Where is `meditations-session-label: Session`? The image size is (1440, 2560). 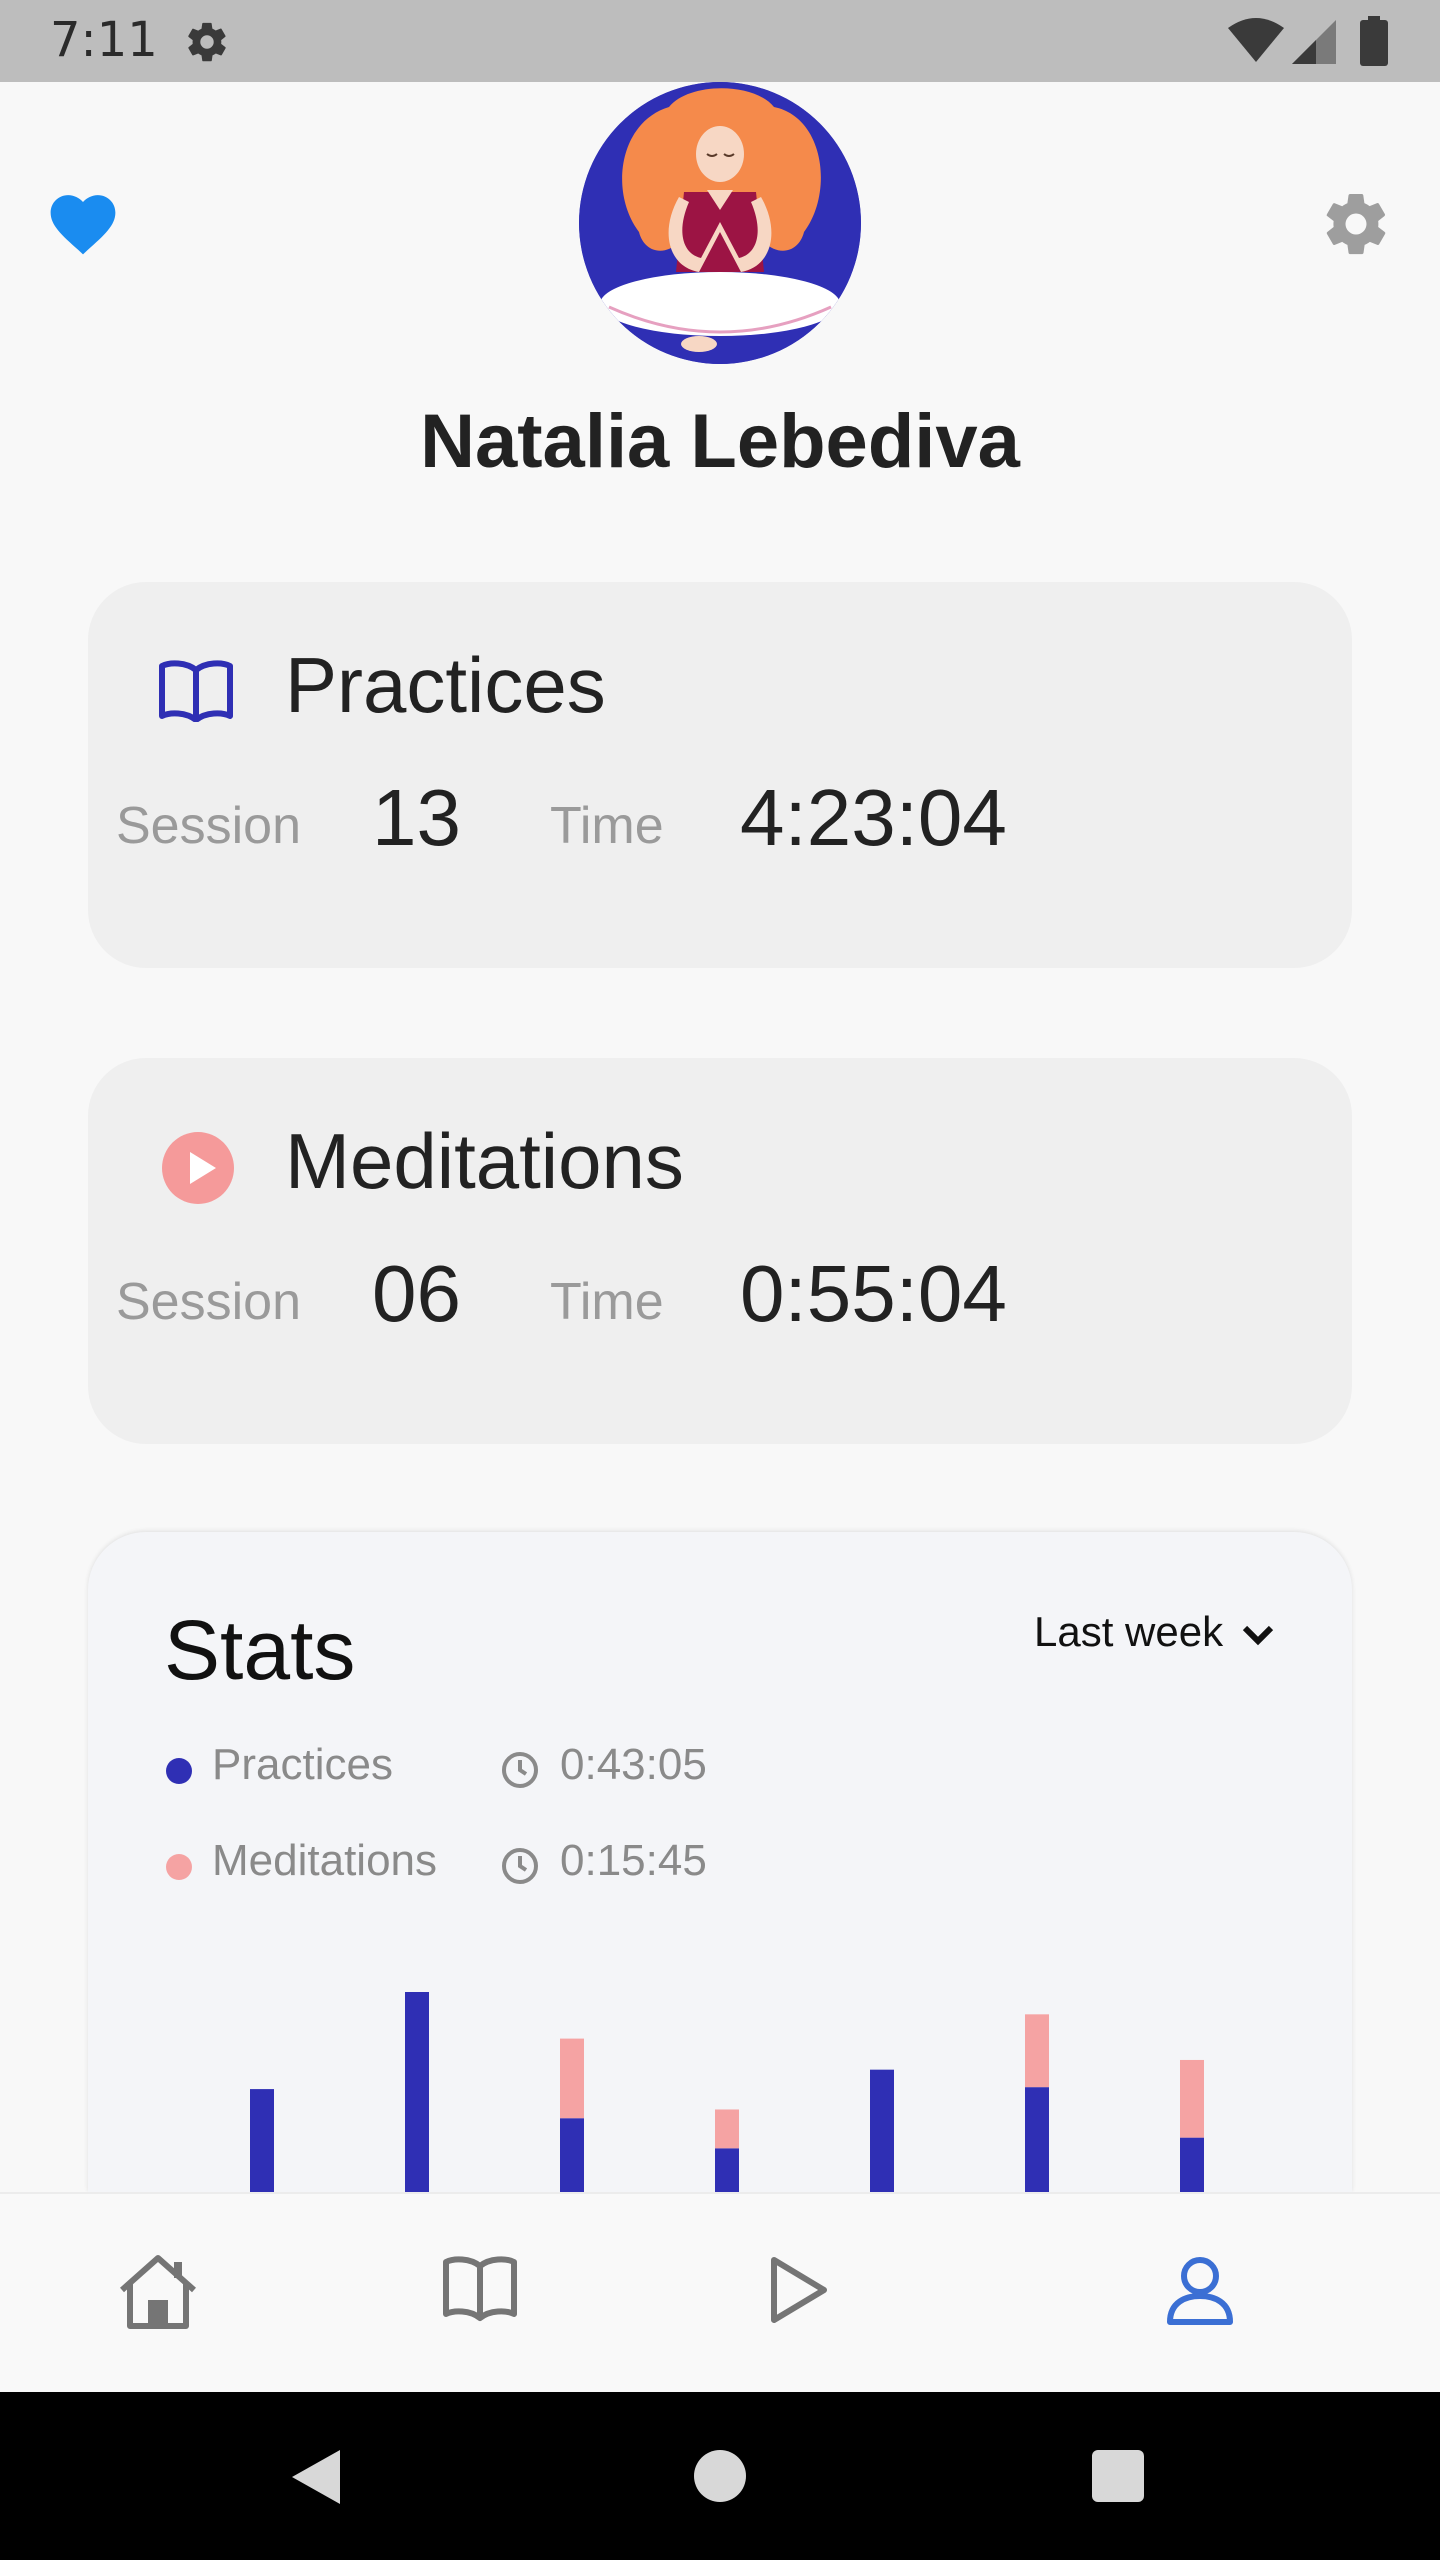 meditations-session-label: Session is located at coordinates (208, 1302).